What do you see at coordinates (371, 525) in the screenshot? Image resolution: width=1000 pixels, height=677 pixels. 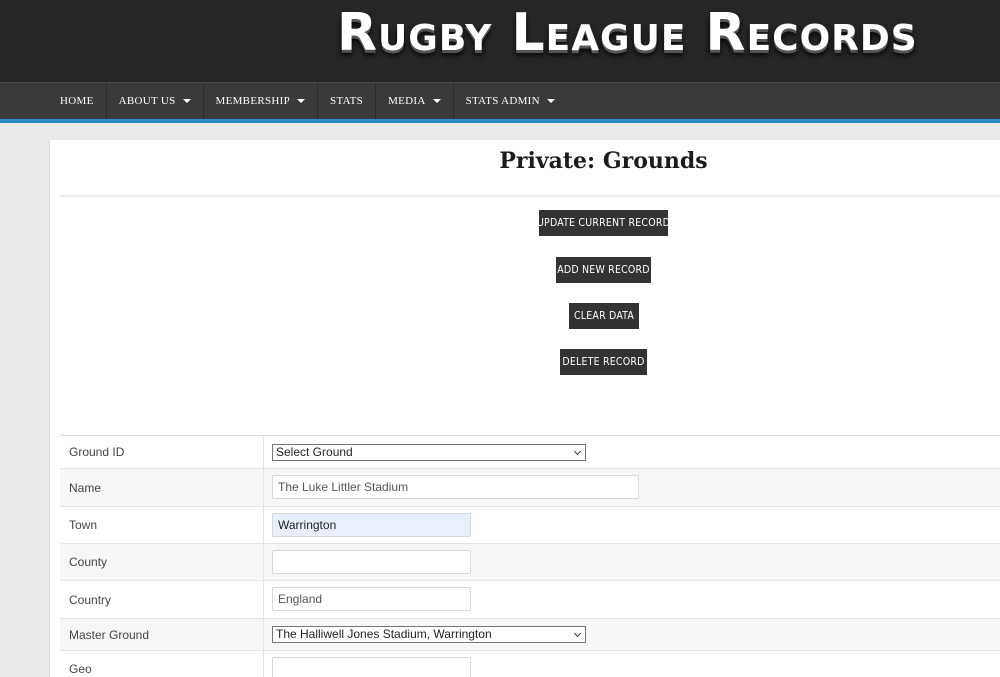 I see `town-field: Warrington` at bounding box center [371, 525].